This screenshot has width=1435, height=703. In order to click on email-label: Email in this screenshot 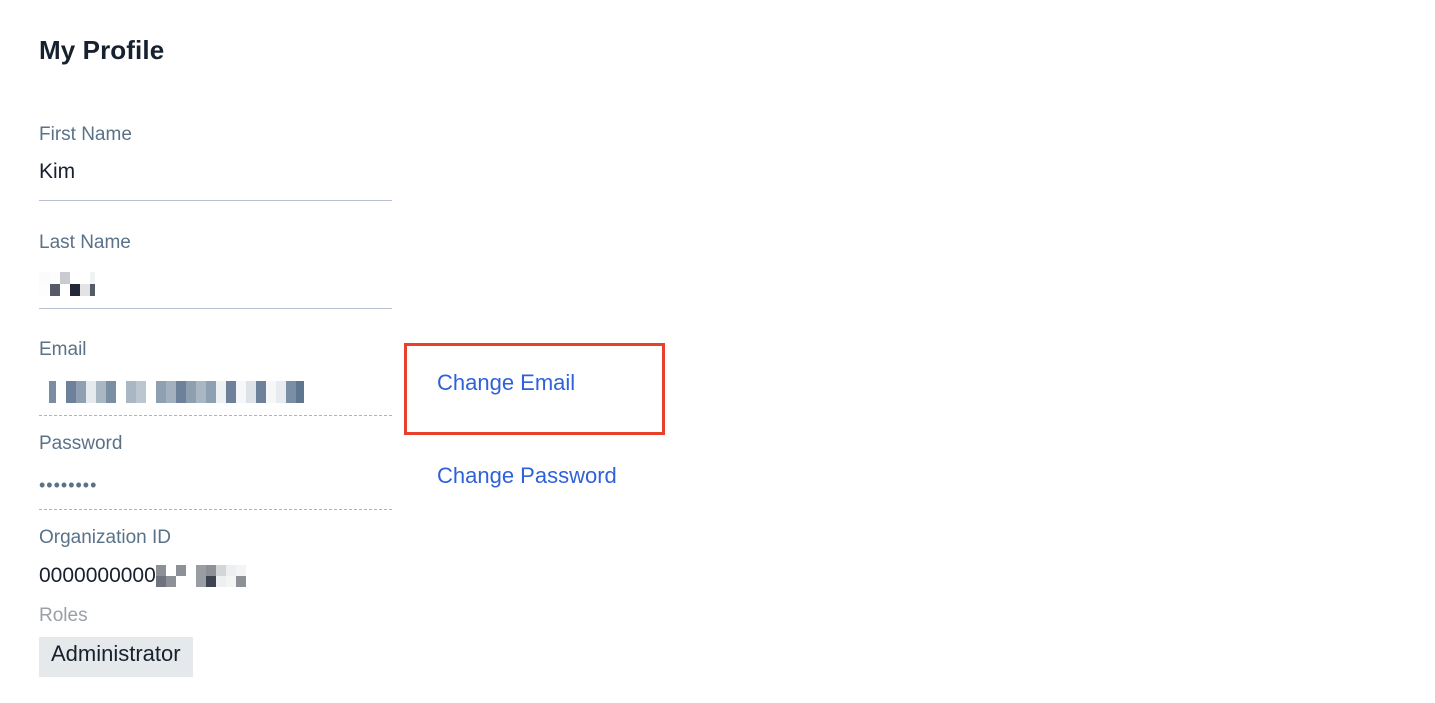, I will do `click(63, 349)`.